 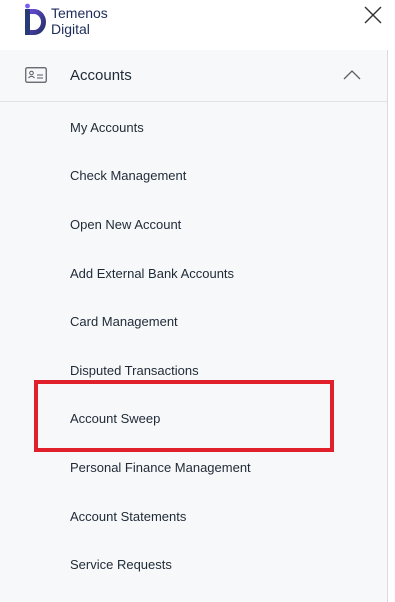 I want to click on scrollbar-track, so click(x=387, y=326).